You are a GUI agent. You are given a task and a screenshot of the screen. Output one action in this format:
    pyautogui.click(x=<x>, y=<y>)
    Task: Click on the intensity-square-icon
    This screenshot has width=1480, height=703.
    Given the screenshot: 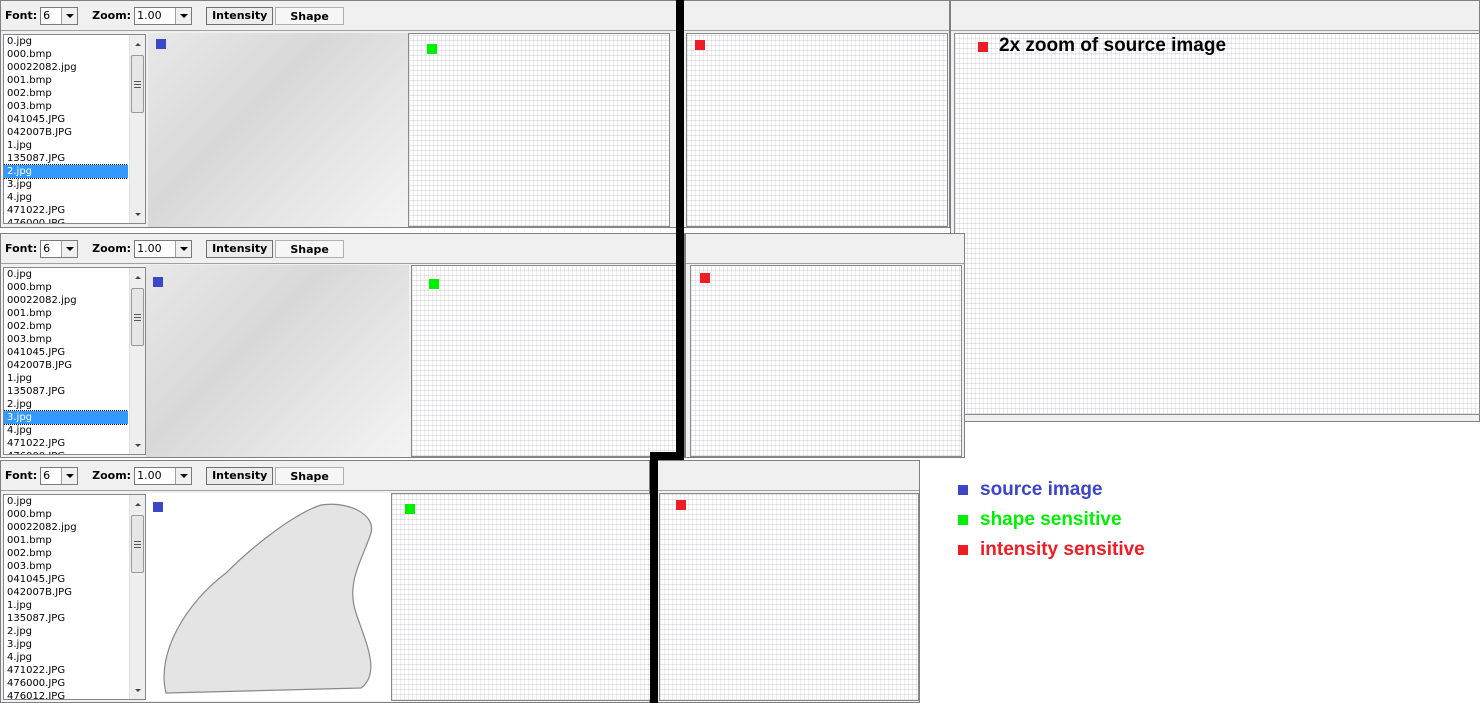 What is the action you would take?
    pyautogui.click(x=963, y=550)
    